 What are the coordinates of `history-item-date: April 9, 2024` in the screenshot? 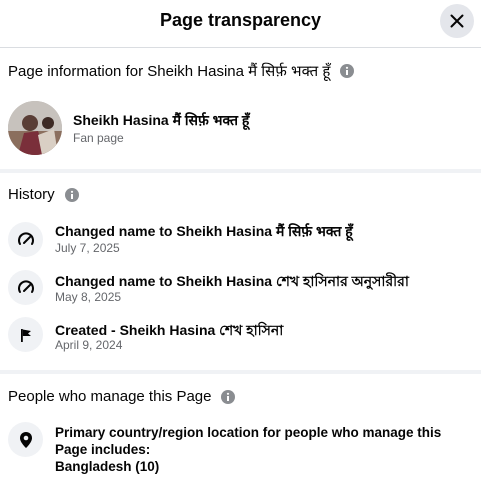 It's located at (89, 345).